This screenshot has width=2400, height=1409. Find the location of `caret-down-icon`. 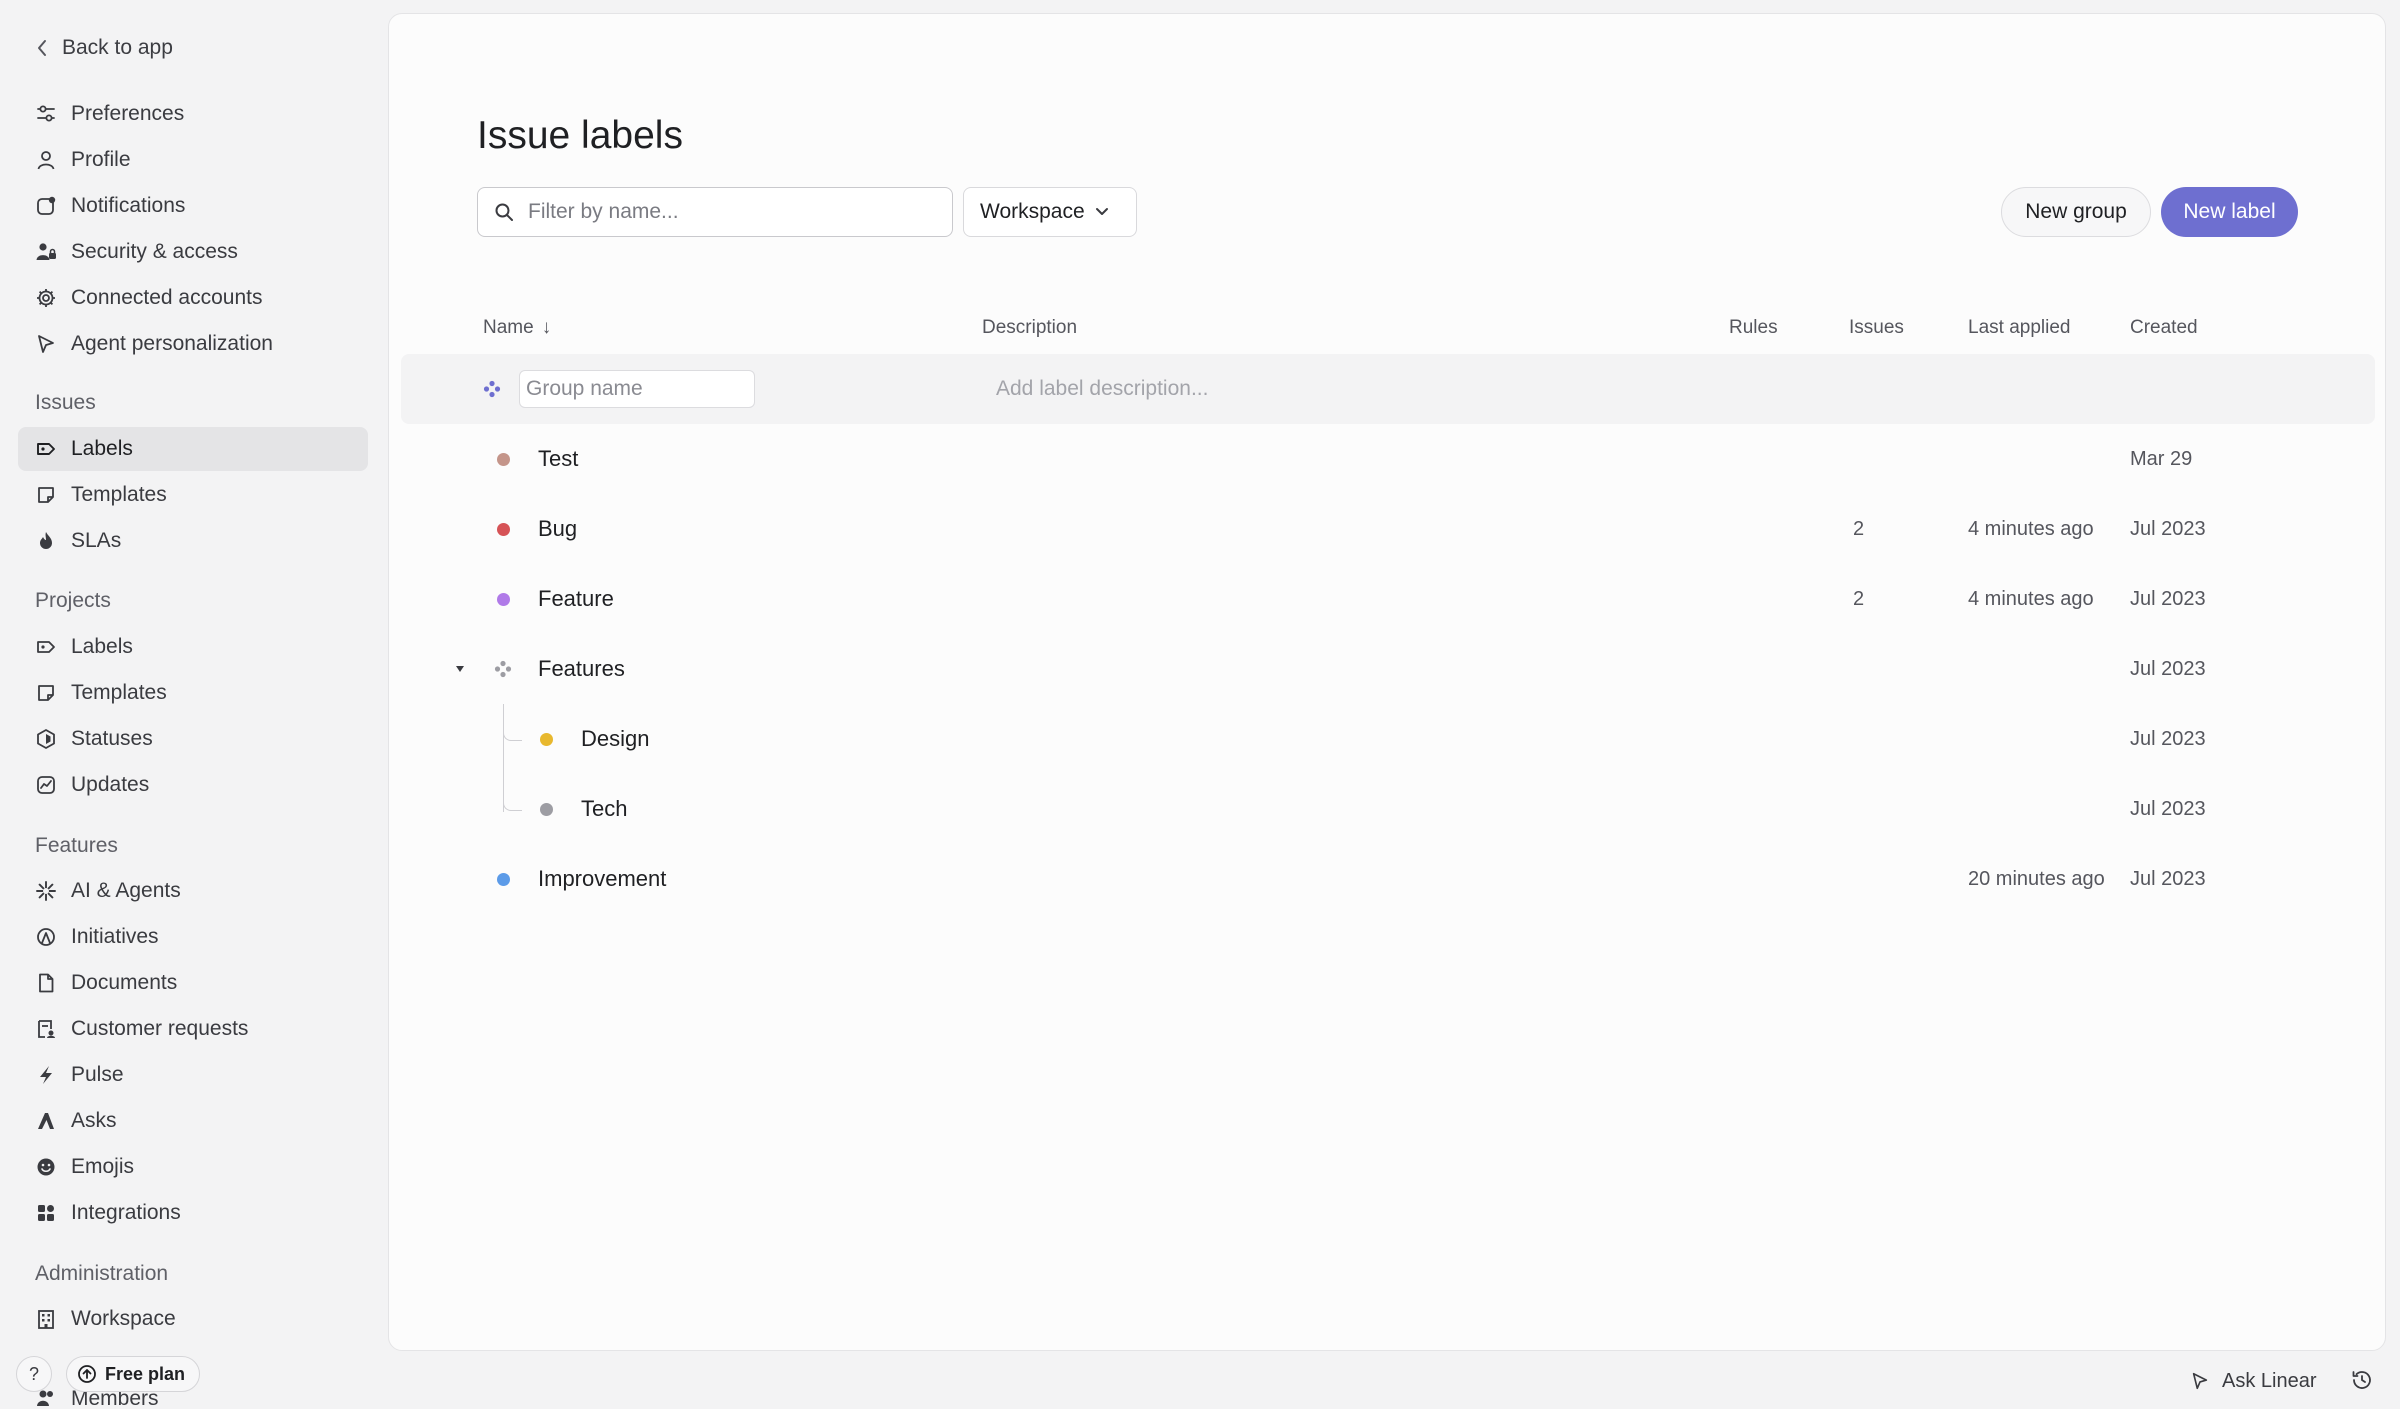

caret-down-icon is located at coordinates (460, 669).